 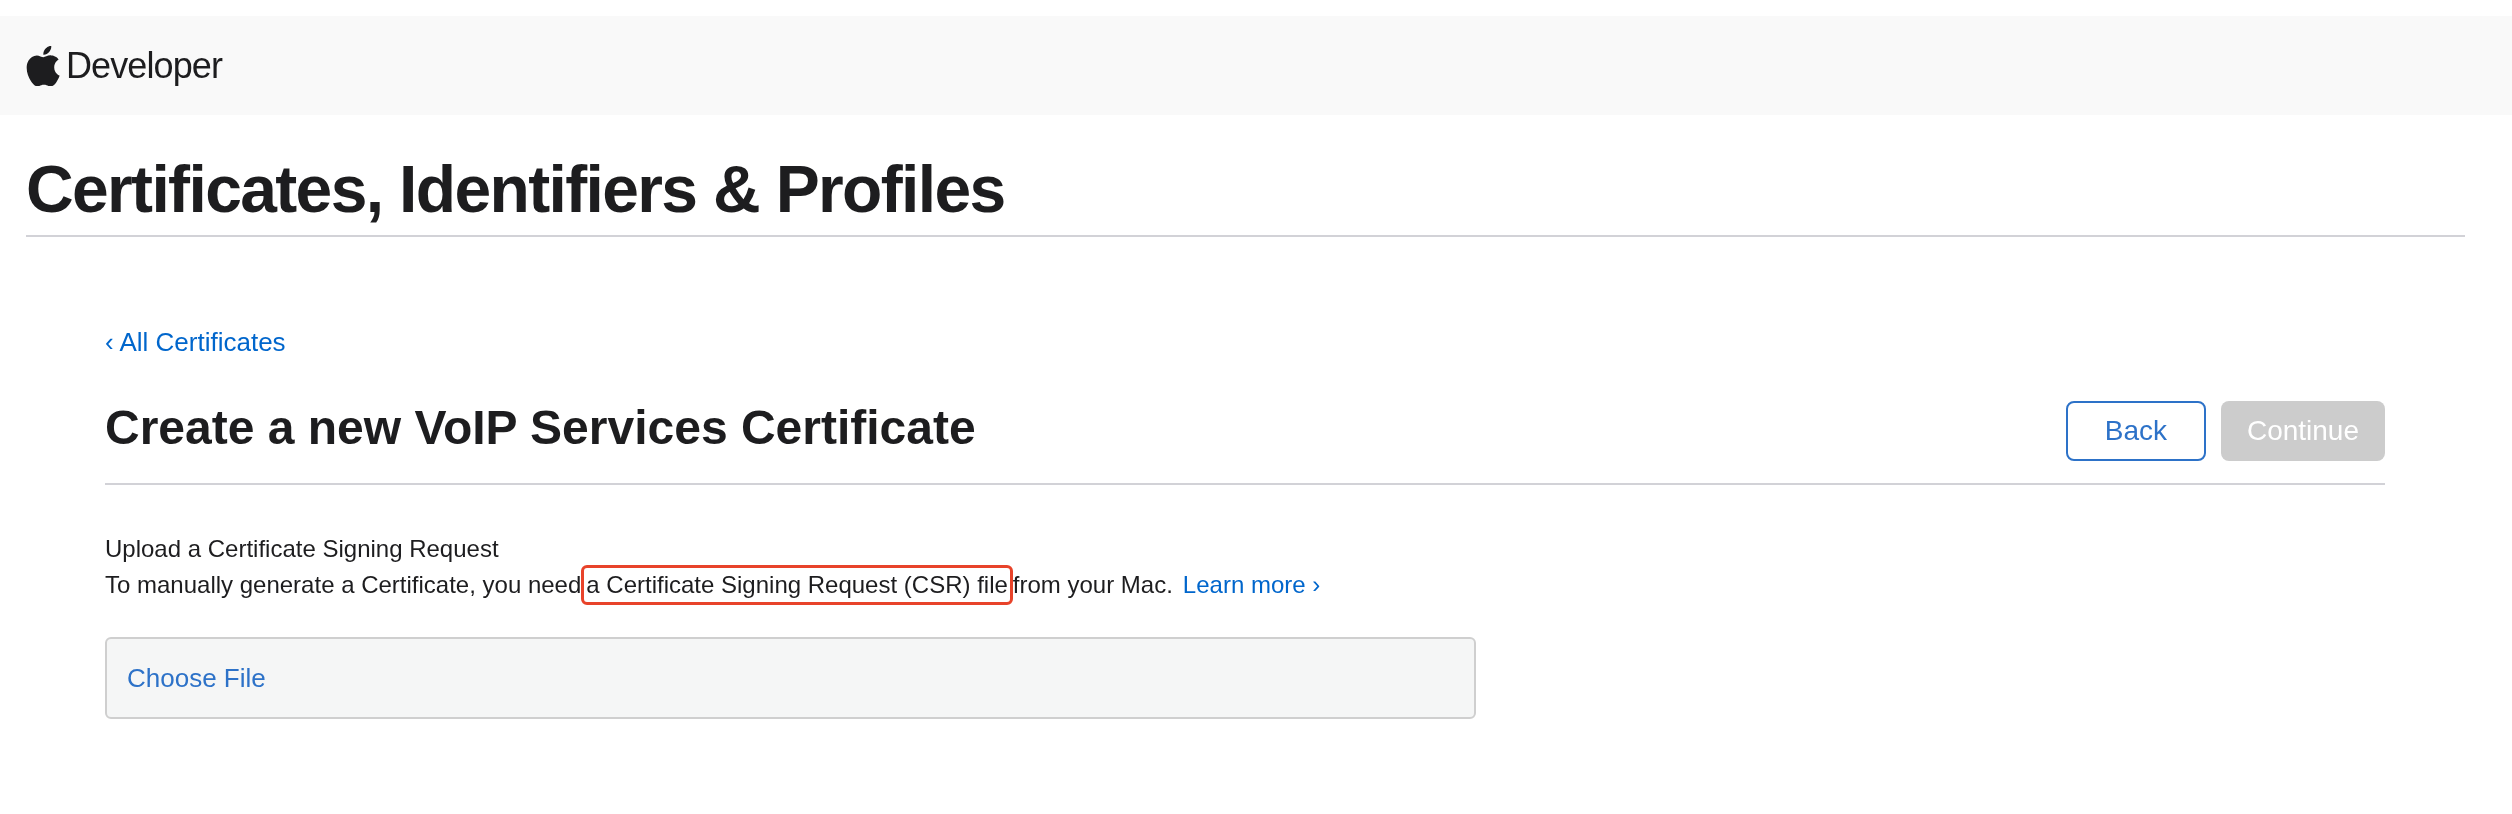 I want to click on subsection-title: Upload a Certificate Signing Request, so click(x=302, y=549).